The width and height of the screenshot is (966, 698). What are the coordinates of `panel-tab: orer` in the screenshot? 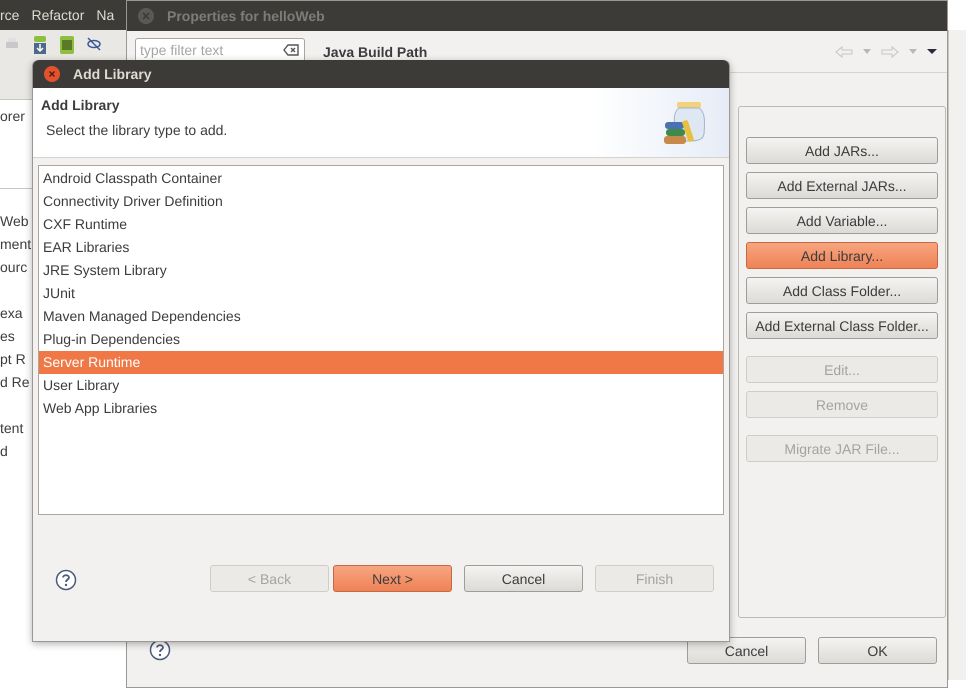 It's located at (12, 116).